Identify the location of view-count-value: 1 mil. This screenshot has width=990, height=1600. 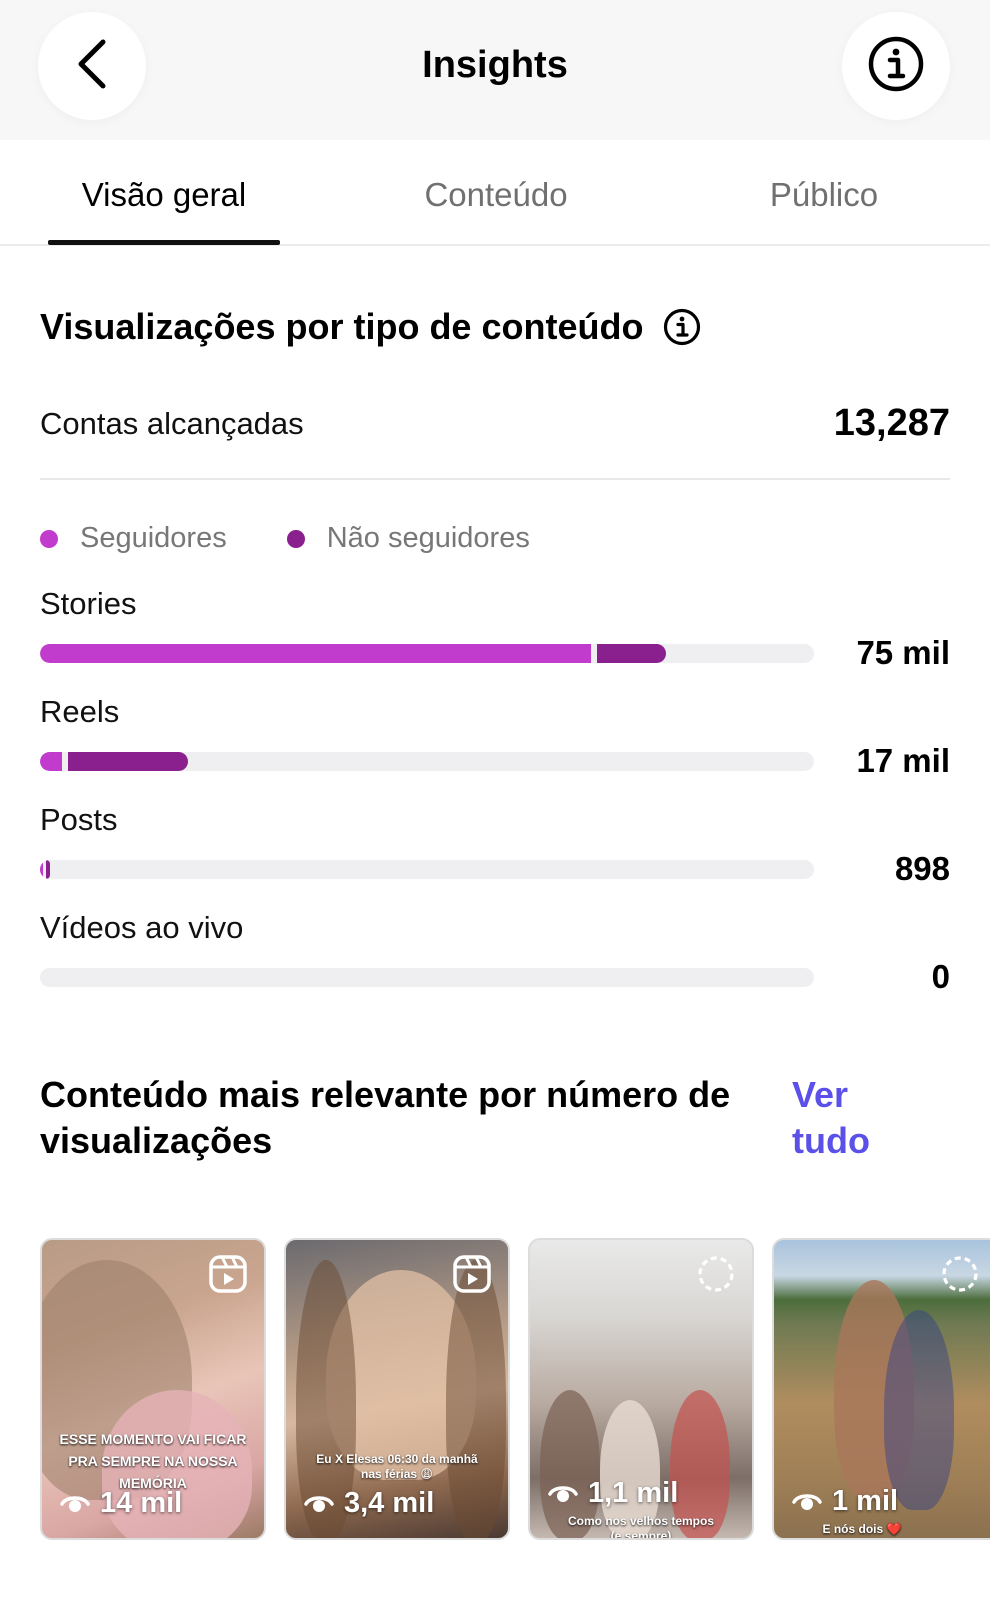
(865, 1501).